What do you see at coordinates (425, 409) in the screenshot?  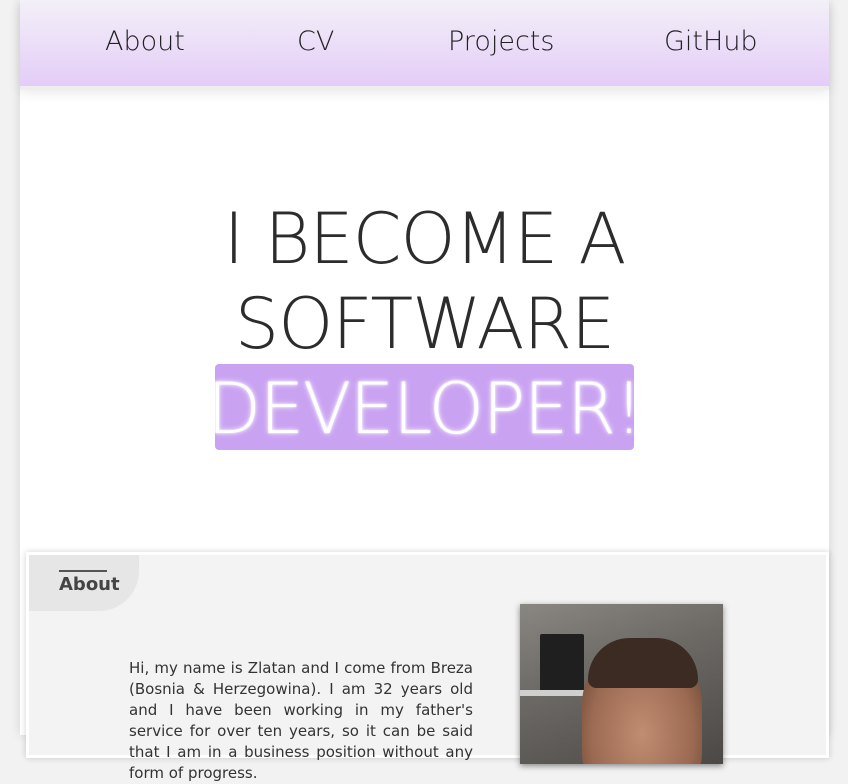 I see `hero-line-3: DEVELOPER!` at bounding box center [425, 409].